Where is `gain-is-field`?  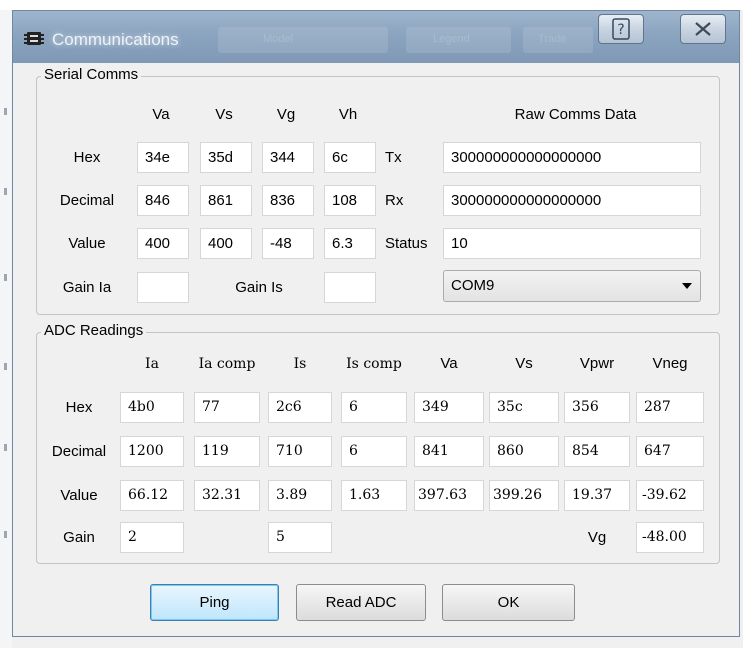
gain-is-field is located at coordinates (350, 287).